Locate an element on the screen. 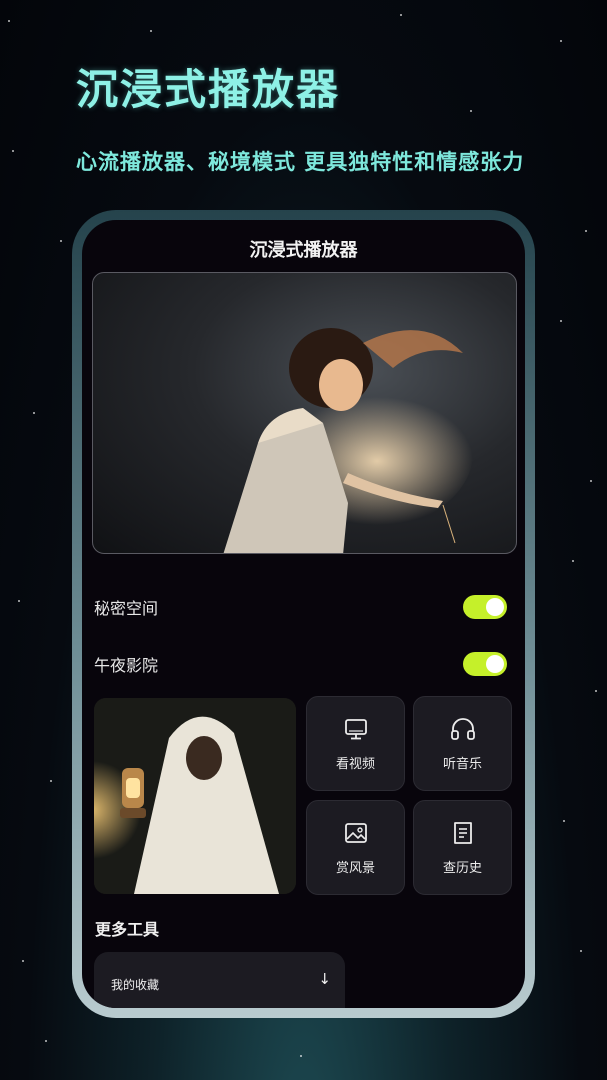 This screenshot has width=607, height=1080. setting-midnight-cinema: 午夜影院 is located at coordinates (300, 664).